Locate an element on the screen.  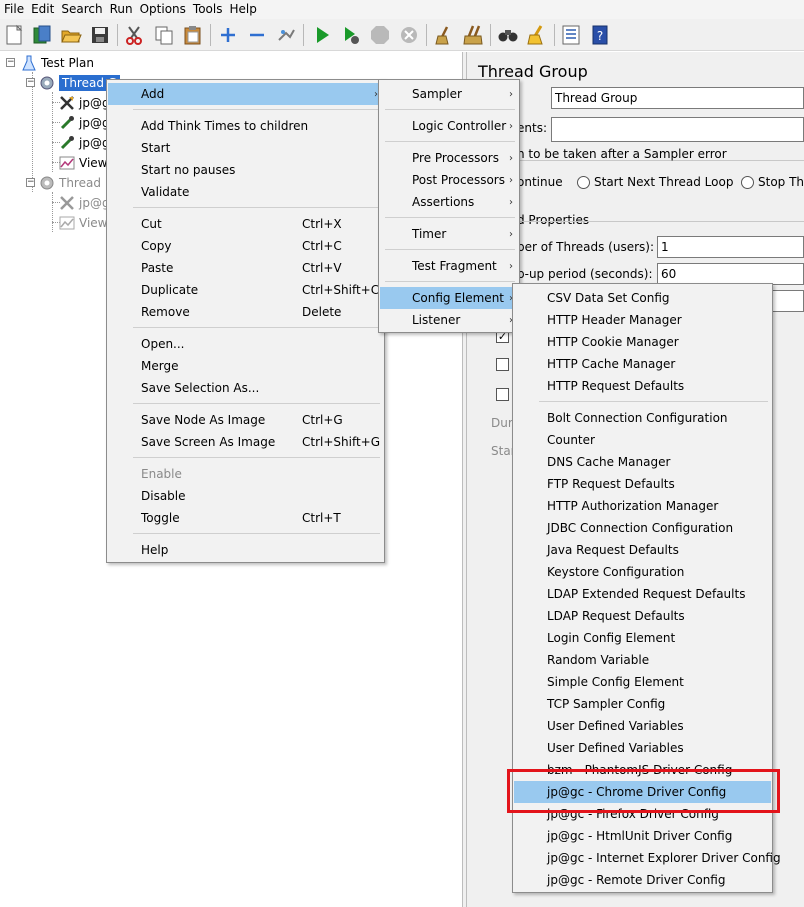
help-icon: ? is located at coordinates (600, 35).